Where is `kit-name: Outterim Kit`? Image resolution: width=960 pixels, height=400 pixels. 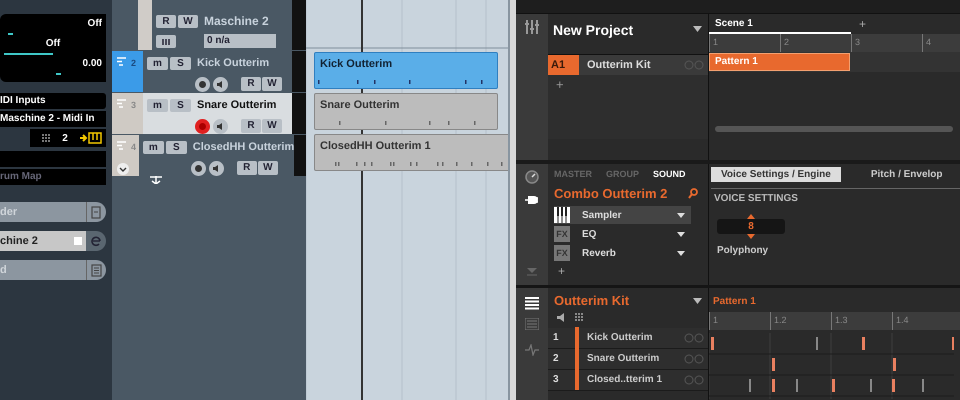 kit-name: Outterim Kit is located at coordinates (592, 301).